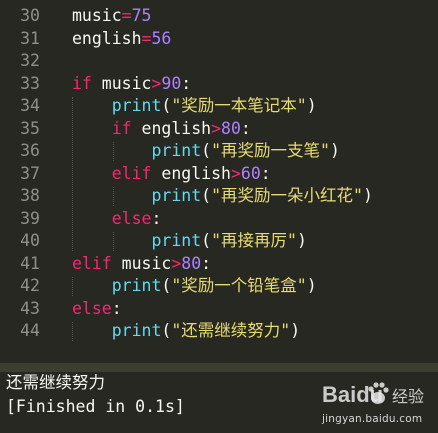  I want to click on code-line: 33 if music>90:, so click(219, 84).